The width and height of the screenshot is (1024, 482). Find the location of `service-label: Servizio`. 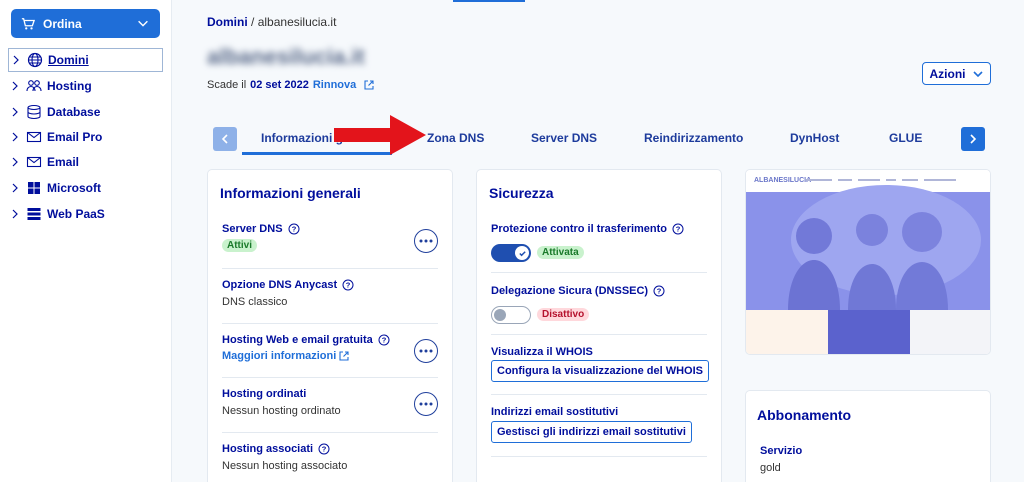

service-label: Servizio is located at coordinates (781, 451).